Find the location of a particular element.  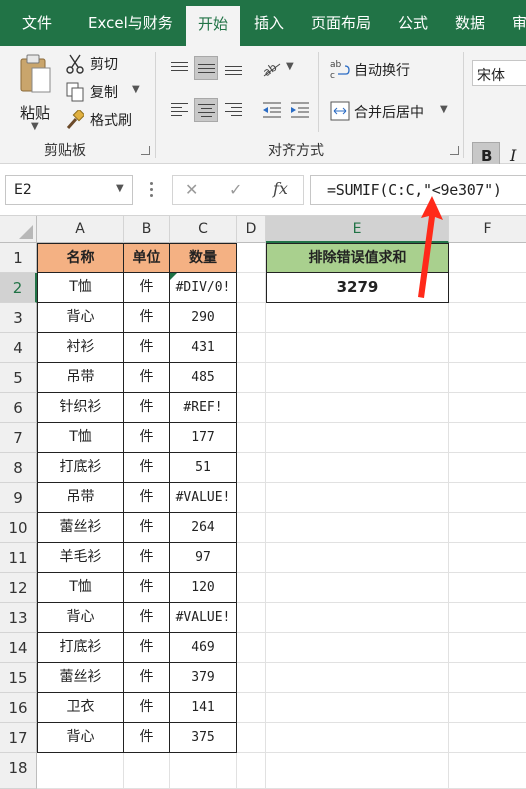

table-cell: 141 is located at coordinates (203, 708).